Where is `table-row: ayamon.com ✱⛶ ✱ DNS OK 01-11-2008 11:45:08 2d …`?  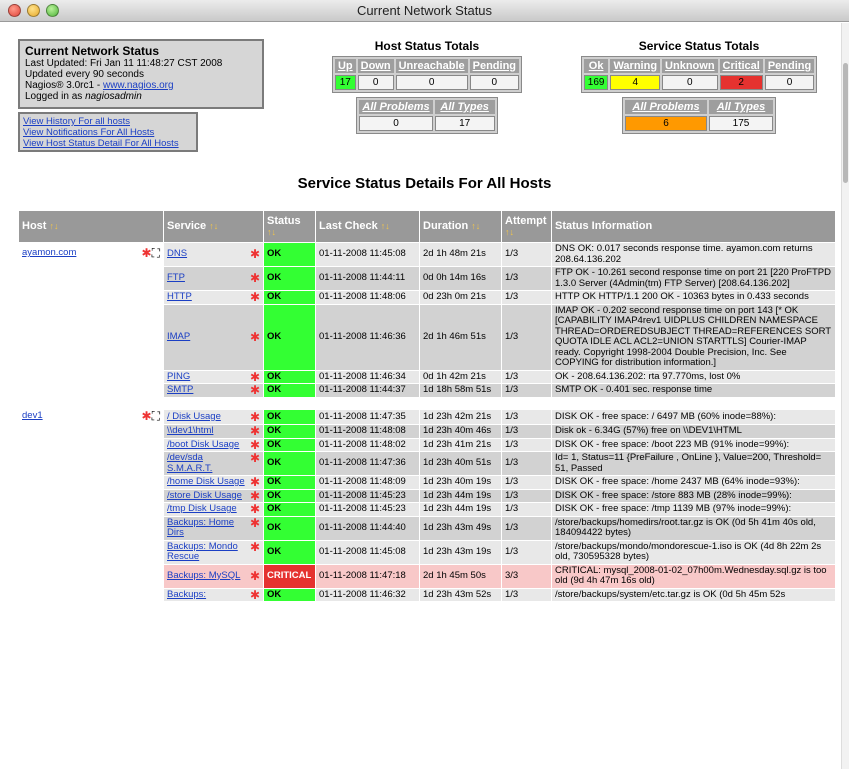
table-row: ayamon.com ✱⛶ ✱ DNS OK 01-11-2008 11:45:08 2d … is located at coordinates (427, 254).